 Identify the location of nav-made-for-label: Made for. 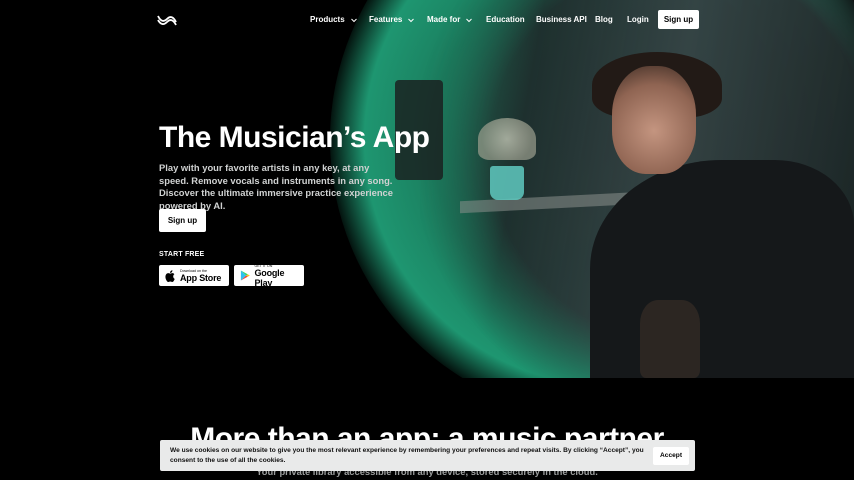
(444, 19).